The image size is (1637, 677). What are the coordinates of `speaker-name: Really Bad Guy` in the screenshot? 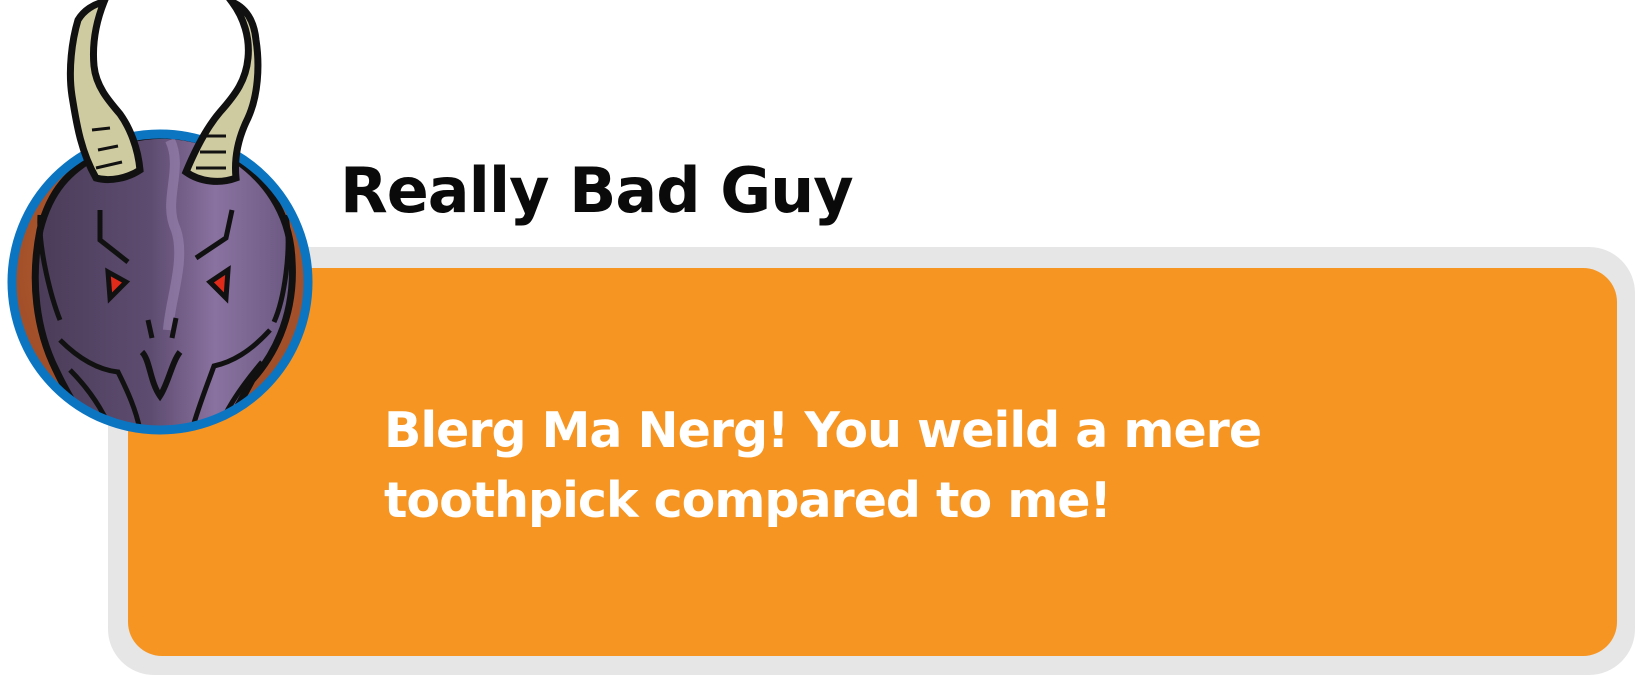 It's located at (597, 190).